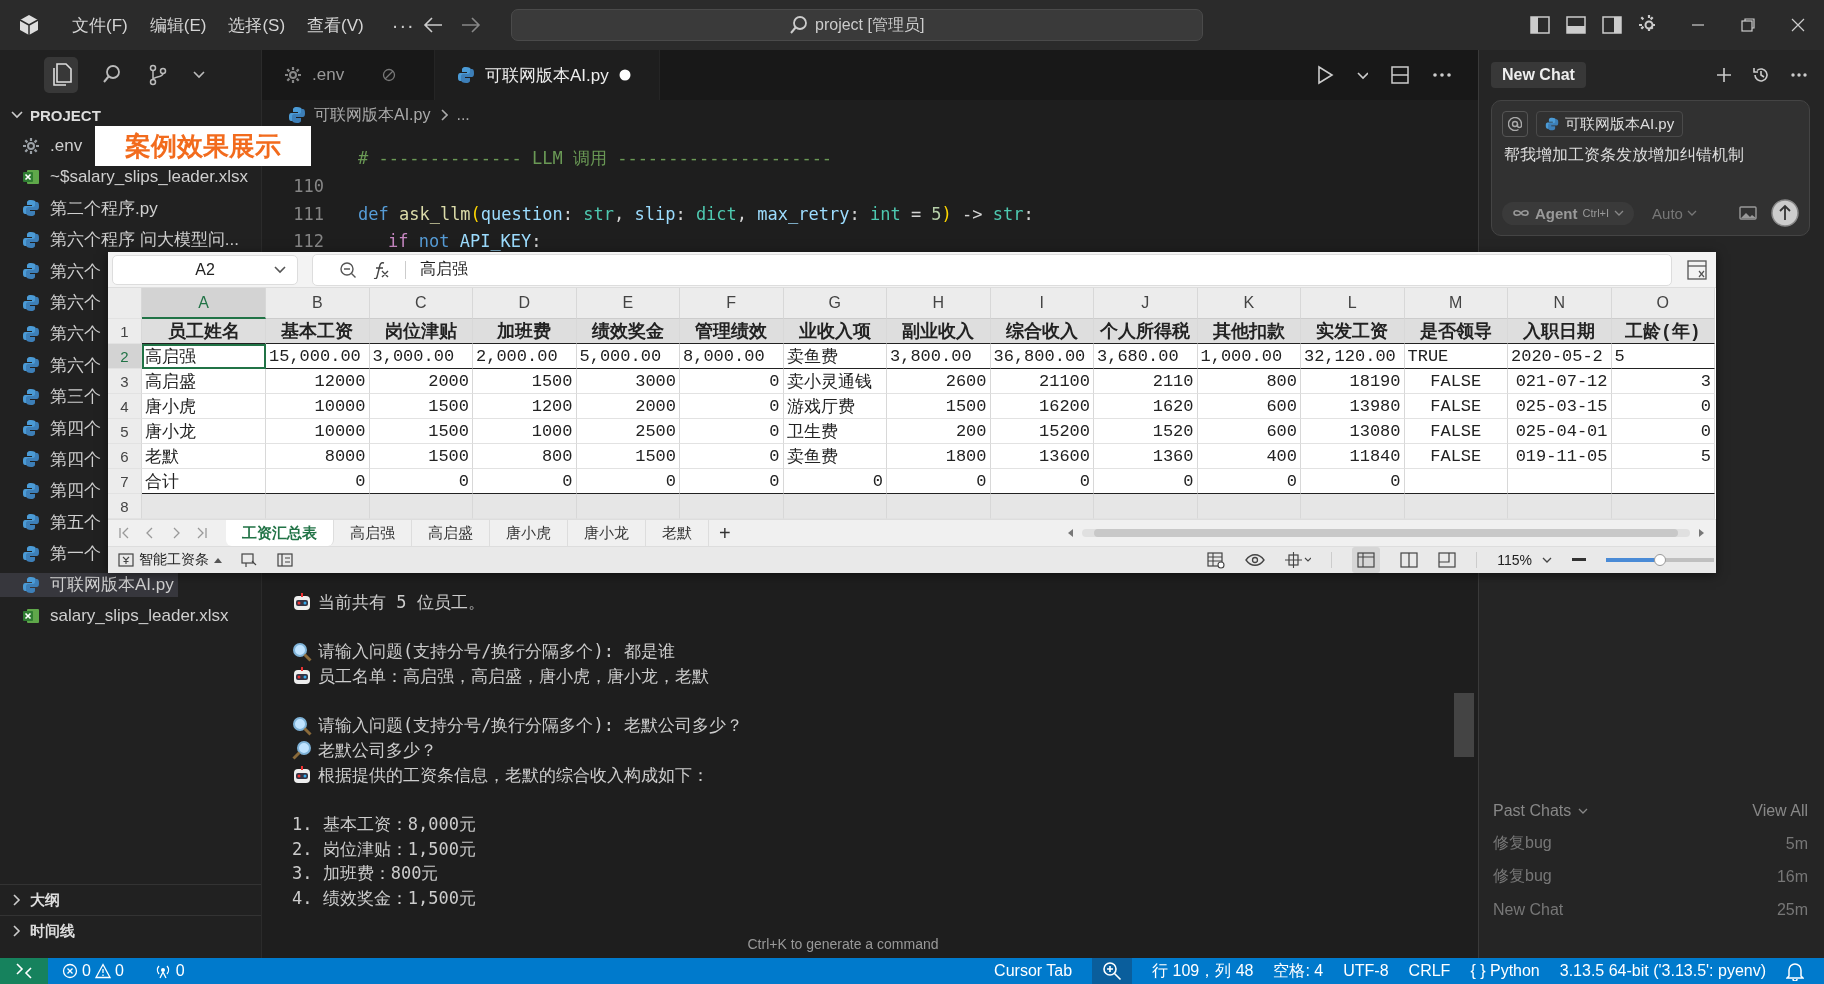  Describe the element at coordinates (130, 930) in the screenshot. I see `section-header: 时间线` at that location.